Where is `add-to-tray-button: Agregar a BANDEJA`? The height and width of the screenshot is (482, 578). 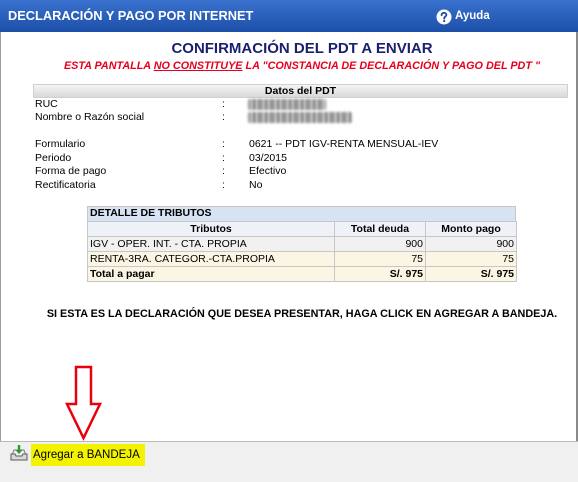
add-to-tray-button: Agregar a BANDEJA is located at coordinates (78, 454).